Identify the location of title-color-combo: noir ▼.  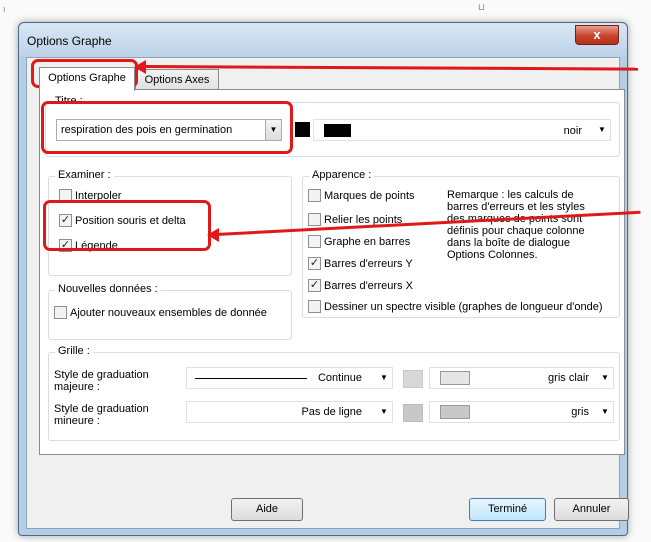
(462, 130).